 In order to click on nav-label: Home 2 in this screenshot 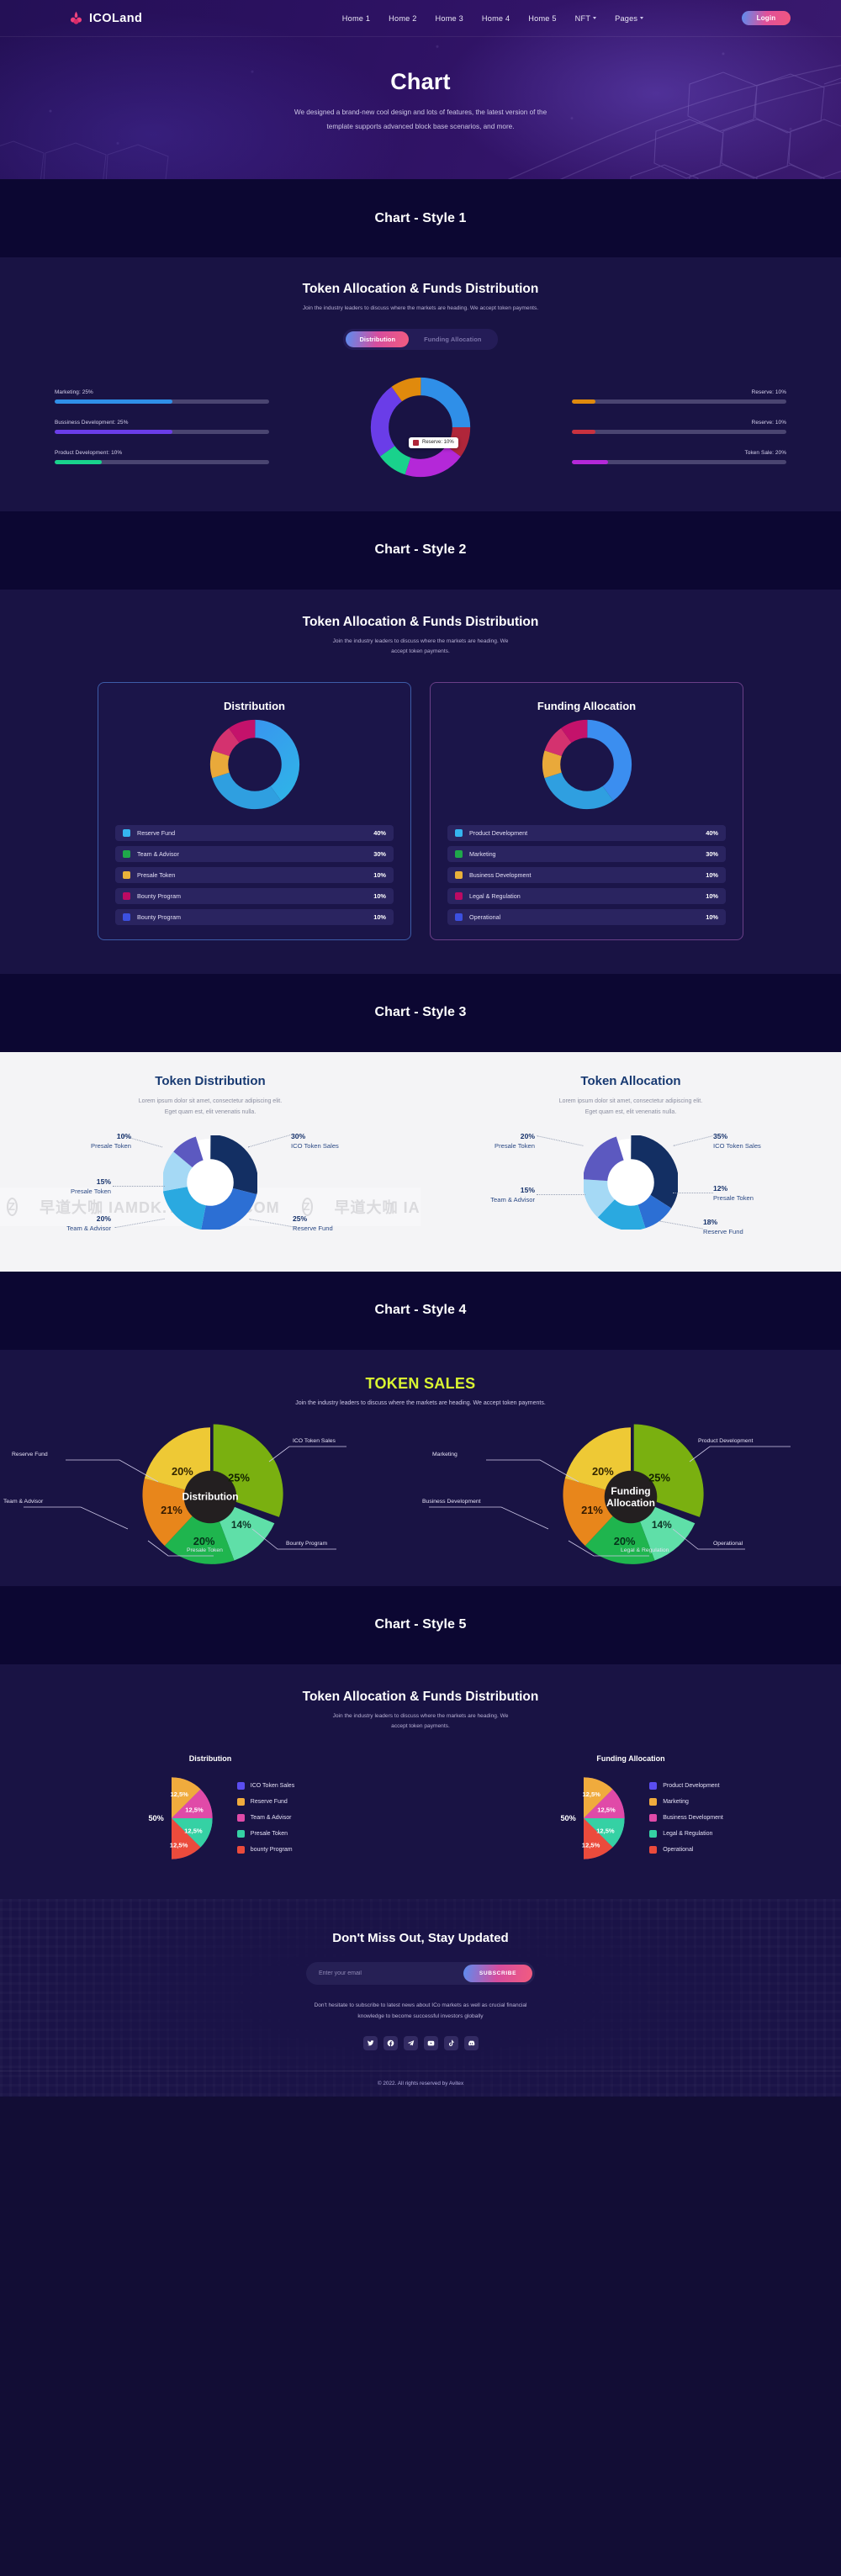, I will do `click(403, 18)`.